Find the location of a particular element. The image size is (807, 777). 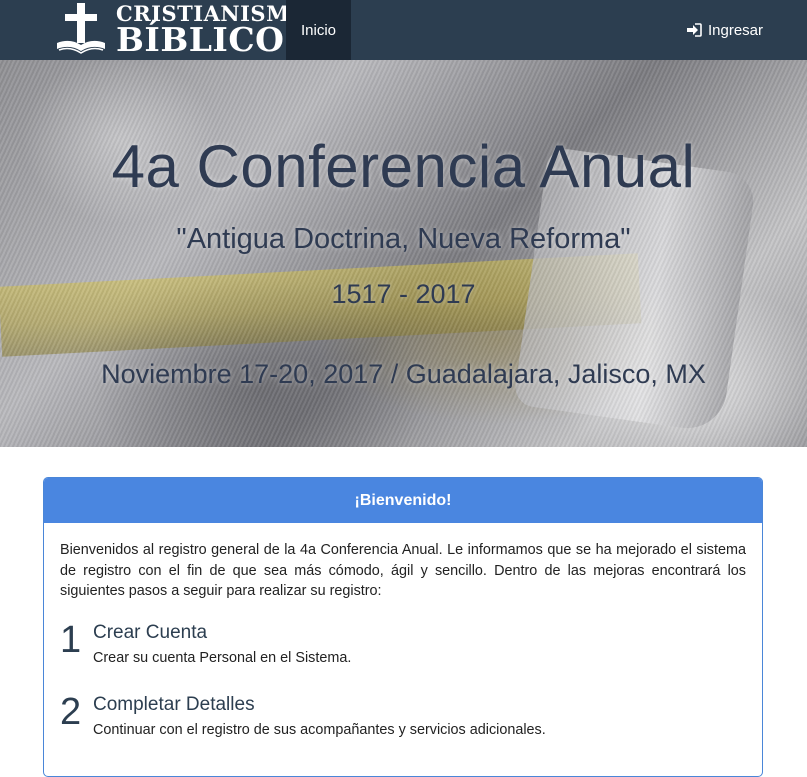

navbar: CRISTIANISMO BÍBLICO Inicio Ingresar is located at coordinates (403, 30).